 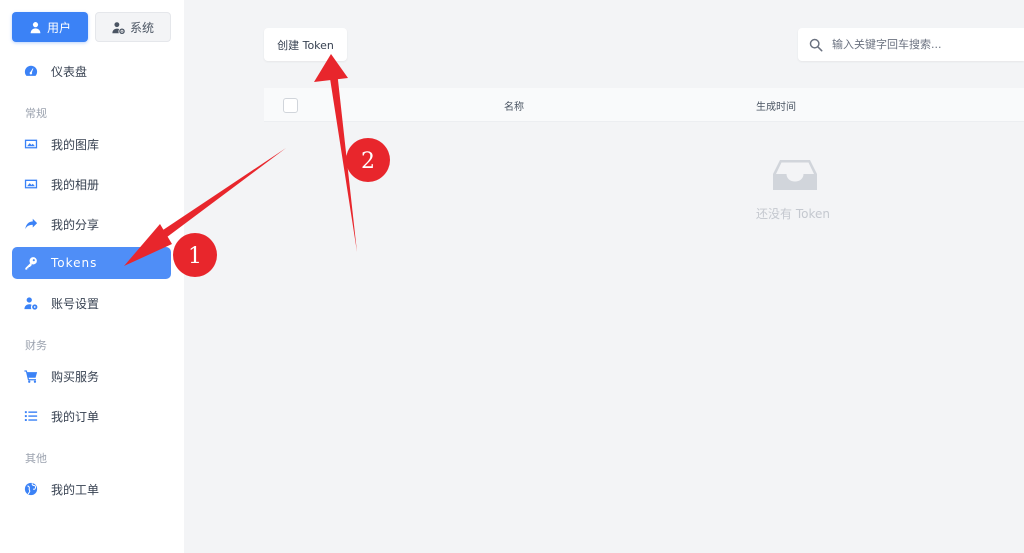 I want to click on annotation-badge-2: 2, so click(x=368, y=160).